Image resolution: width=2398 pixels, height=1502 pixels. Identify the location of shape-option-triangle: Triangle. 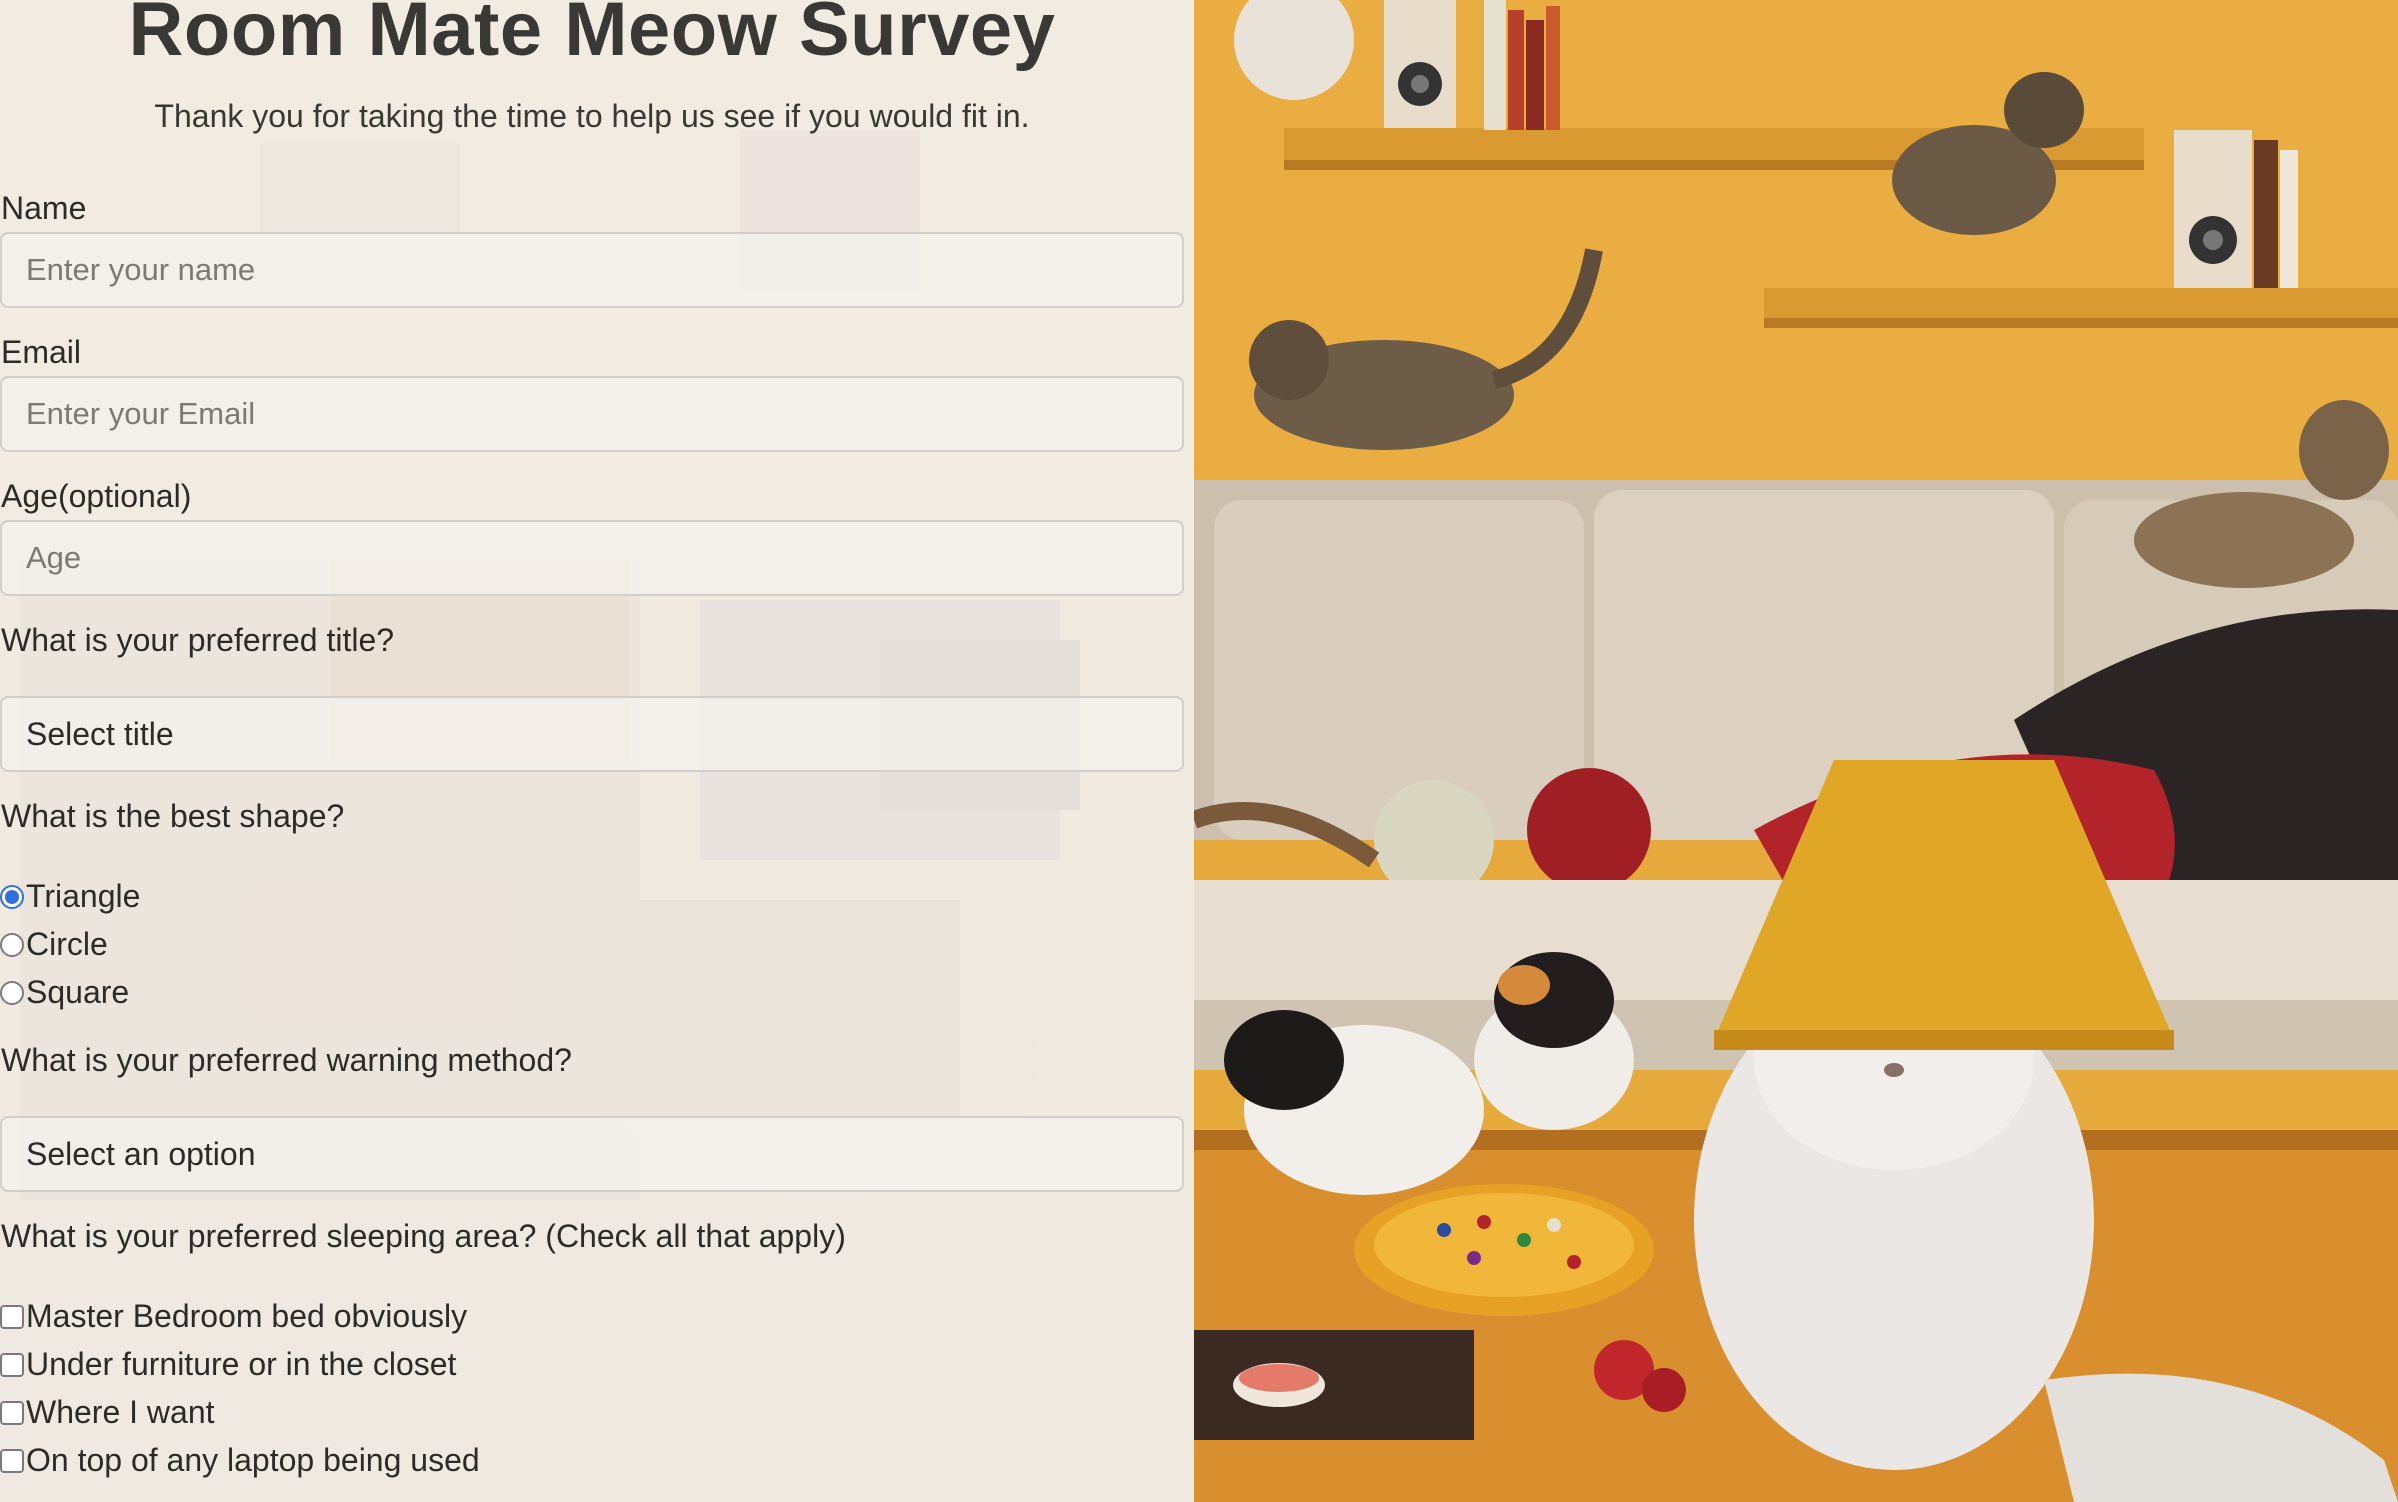
(70, 896).